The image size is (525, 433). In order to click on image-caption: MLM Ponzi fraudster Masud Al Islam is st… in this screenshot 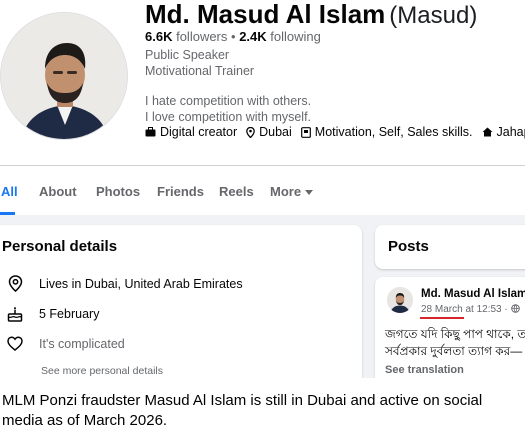, I will do `click(242, 410)`.